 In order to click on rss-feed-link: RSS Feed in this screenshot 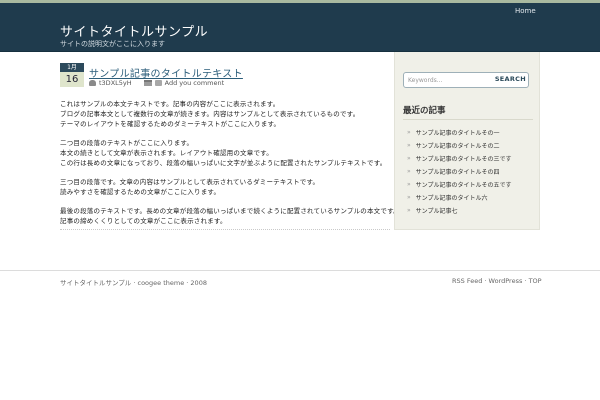, I will do `click(467, 281)`.